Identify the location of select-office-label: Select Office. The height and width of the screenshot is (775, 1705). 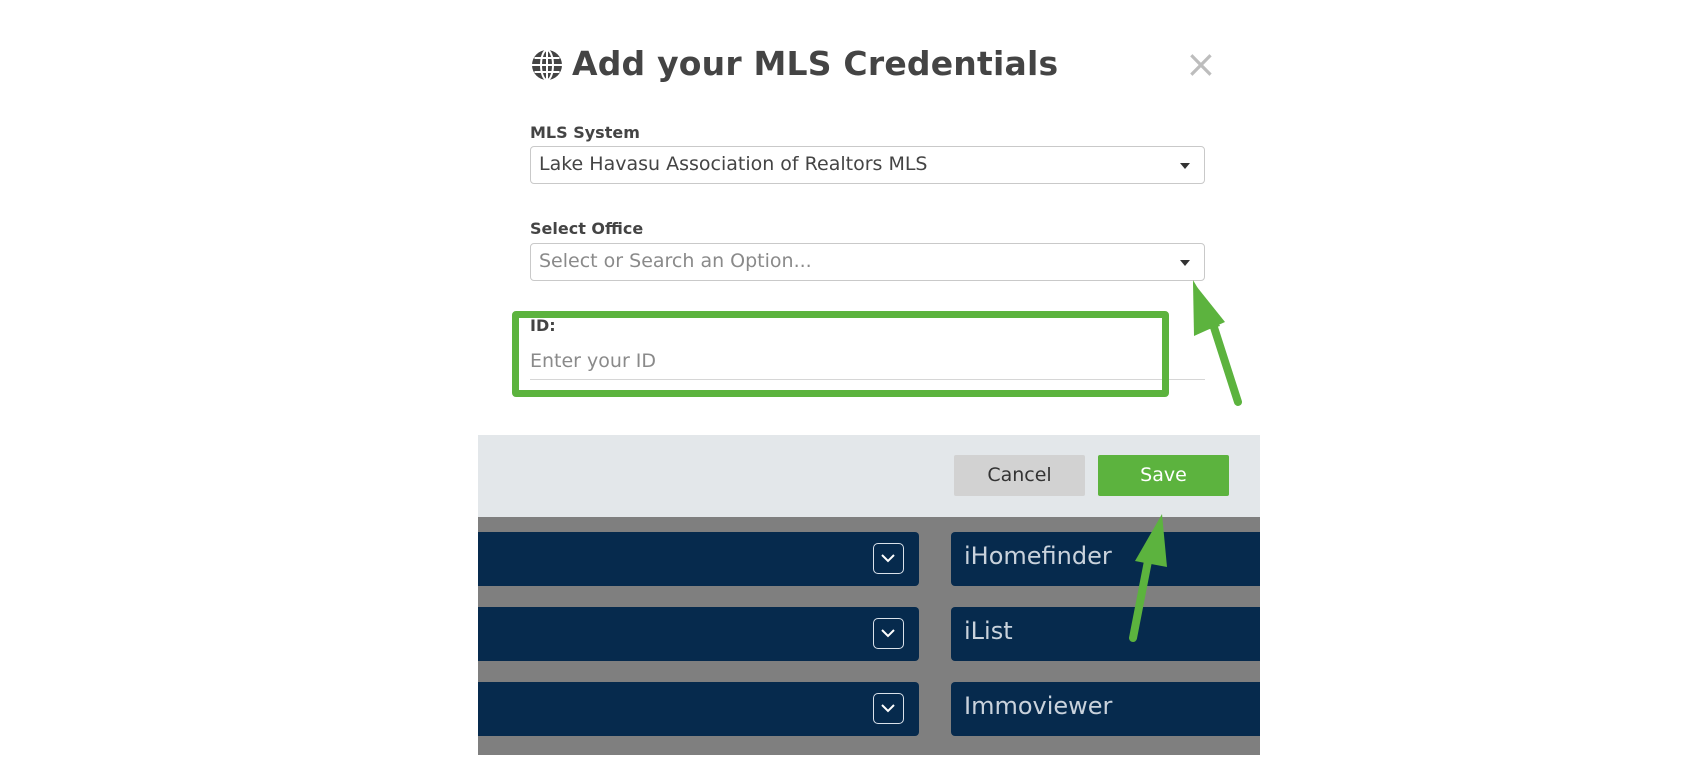
(587, 228).